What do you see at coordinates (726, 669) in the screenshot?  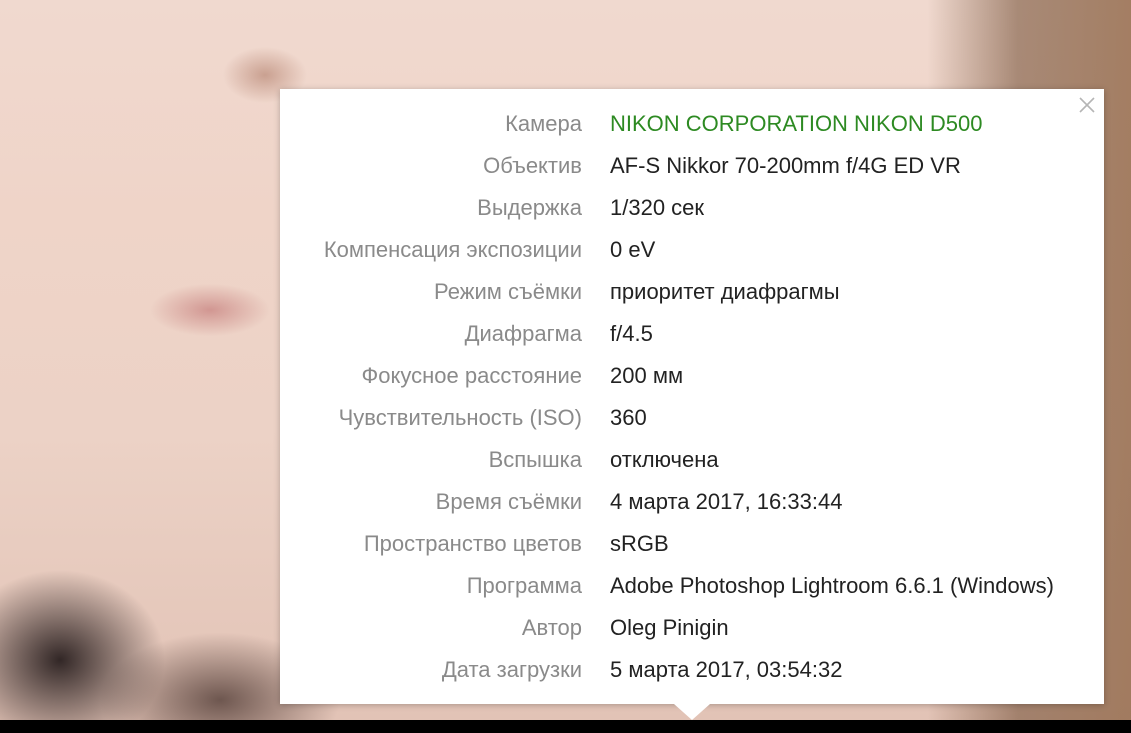 I see `exif-value: 5 марта 2017, 03:54:32` at bounding box center [726, 669].